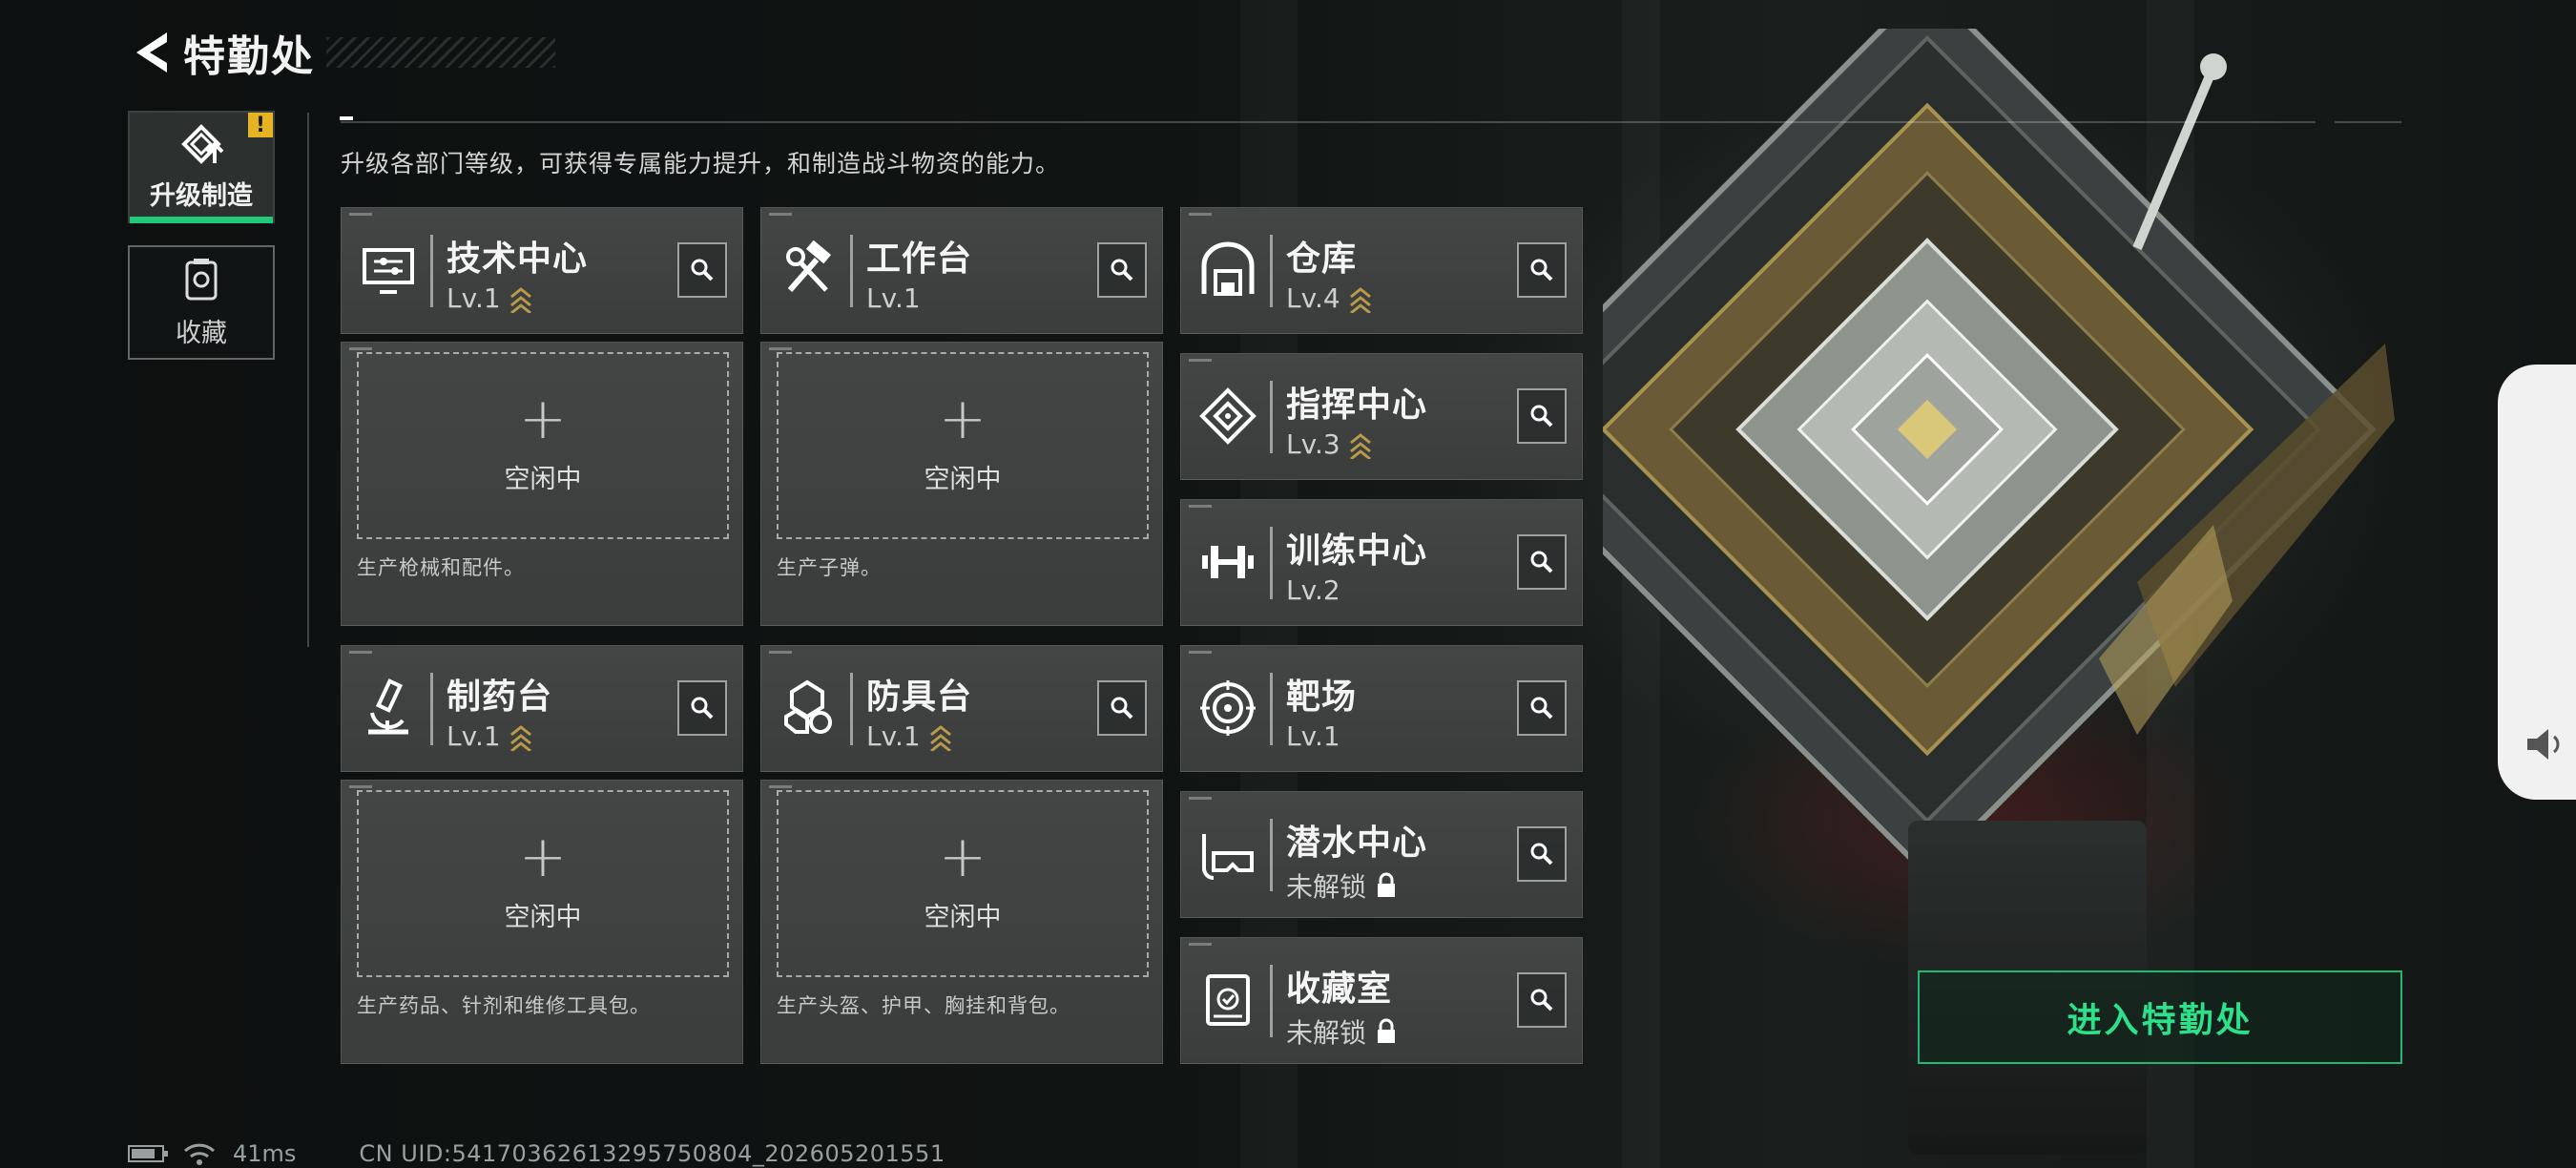 The height and width of the screenshot is (1168, 2576). I want to click on room-level: 未解锁, so click(1341, 885).